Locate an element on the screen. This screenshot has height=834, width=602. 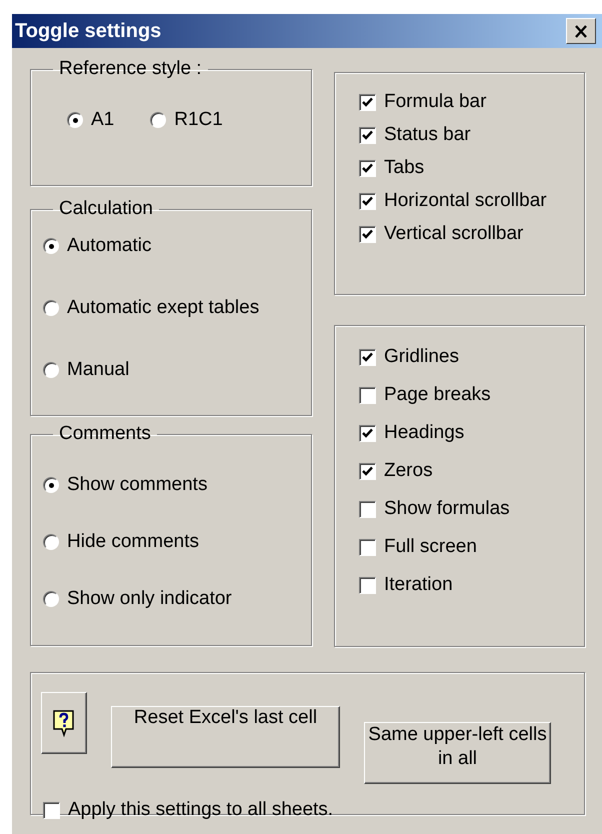
checkbox-label: Show formulas is located at coordinates (447, 509).